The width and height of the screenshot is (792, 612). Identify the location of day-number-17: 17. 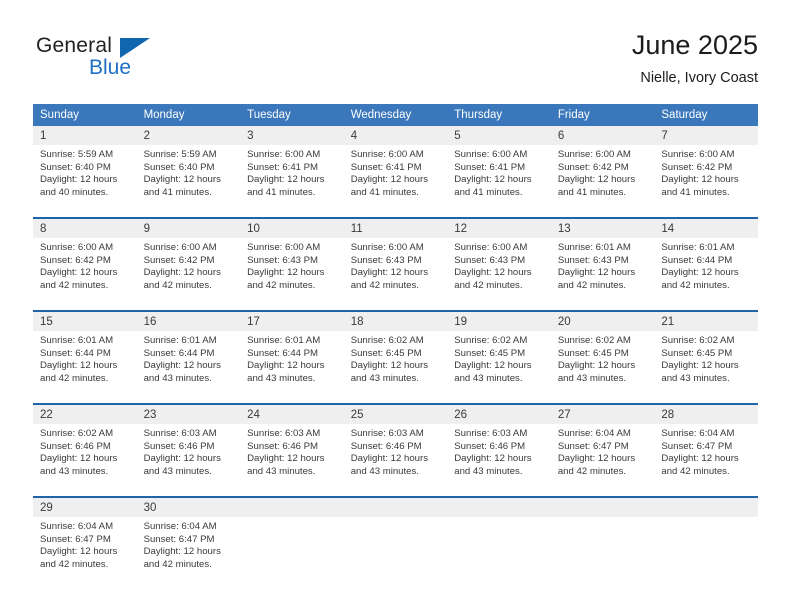
(292, 321).